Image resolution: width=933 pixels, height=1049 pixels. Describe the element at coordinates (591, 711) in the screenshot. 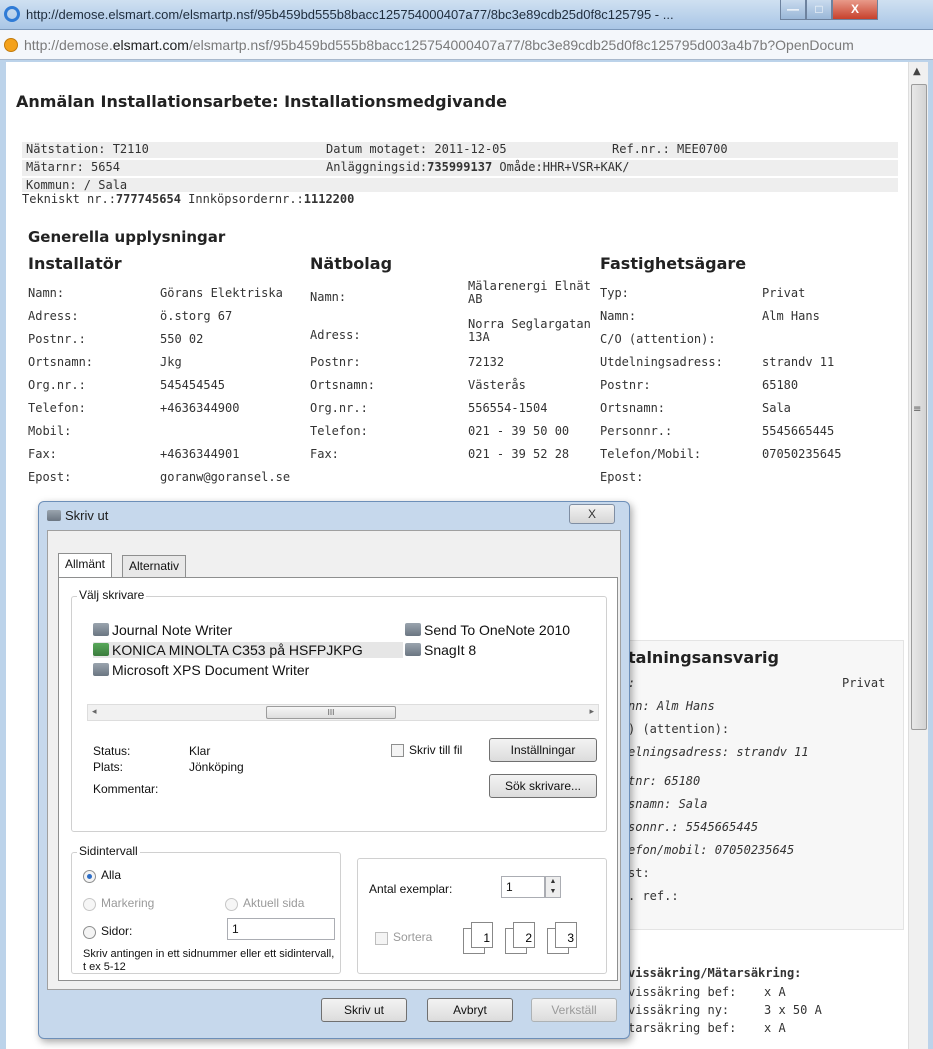

I see `scroll-right-icon: ▸` at that location.